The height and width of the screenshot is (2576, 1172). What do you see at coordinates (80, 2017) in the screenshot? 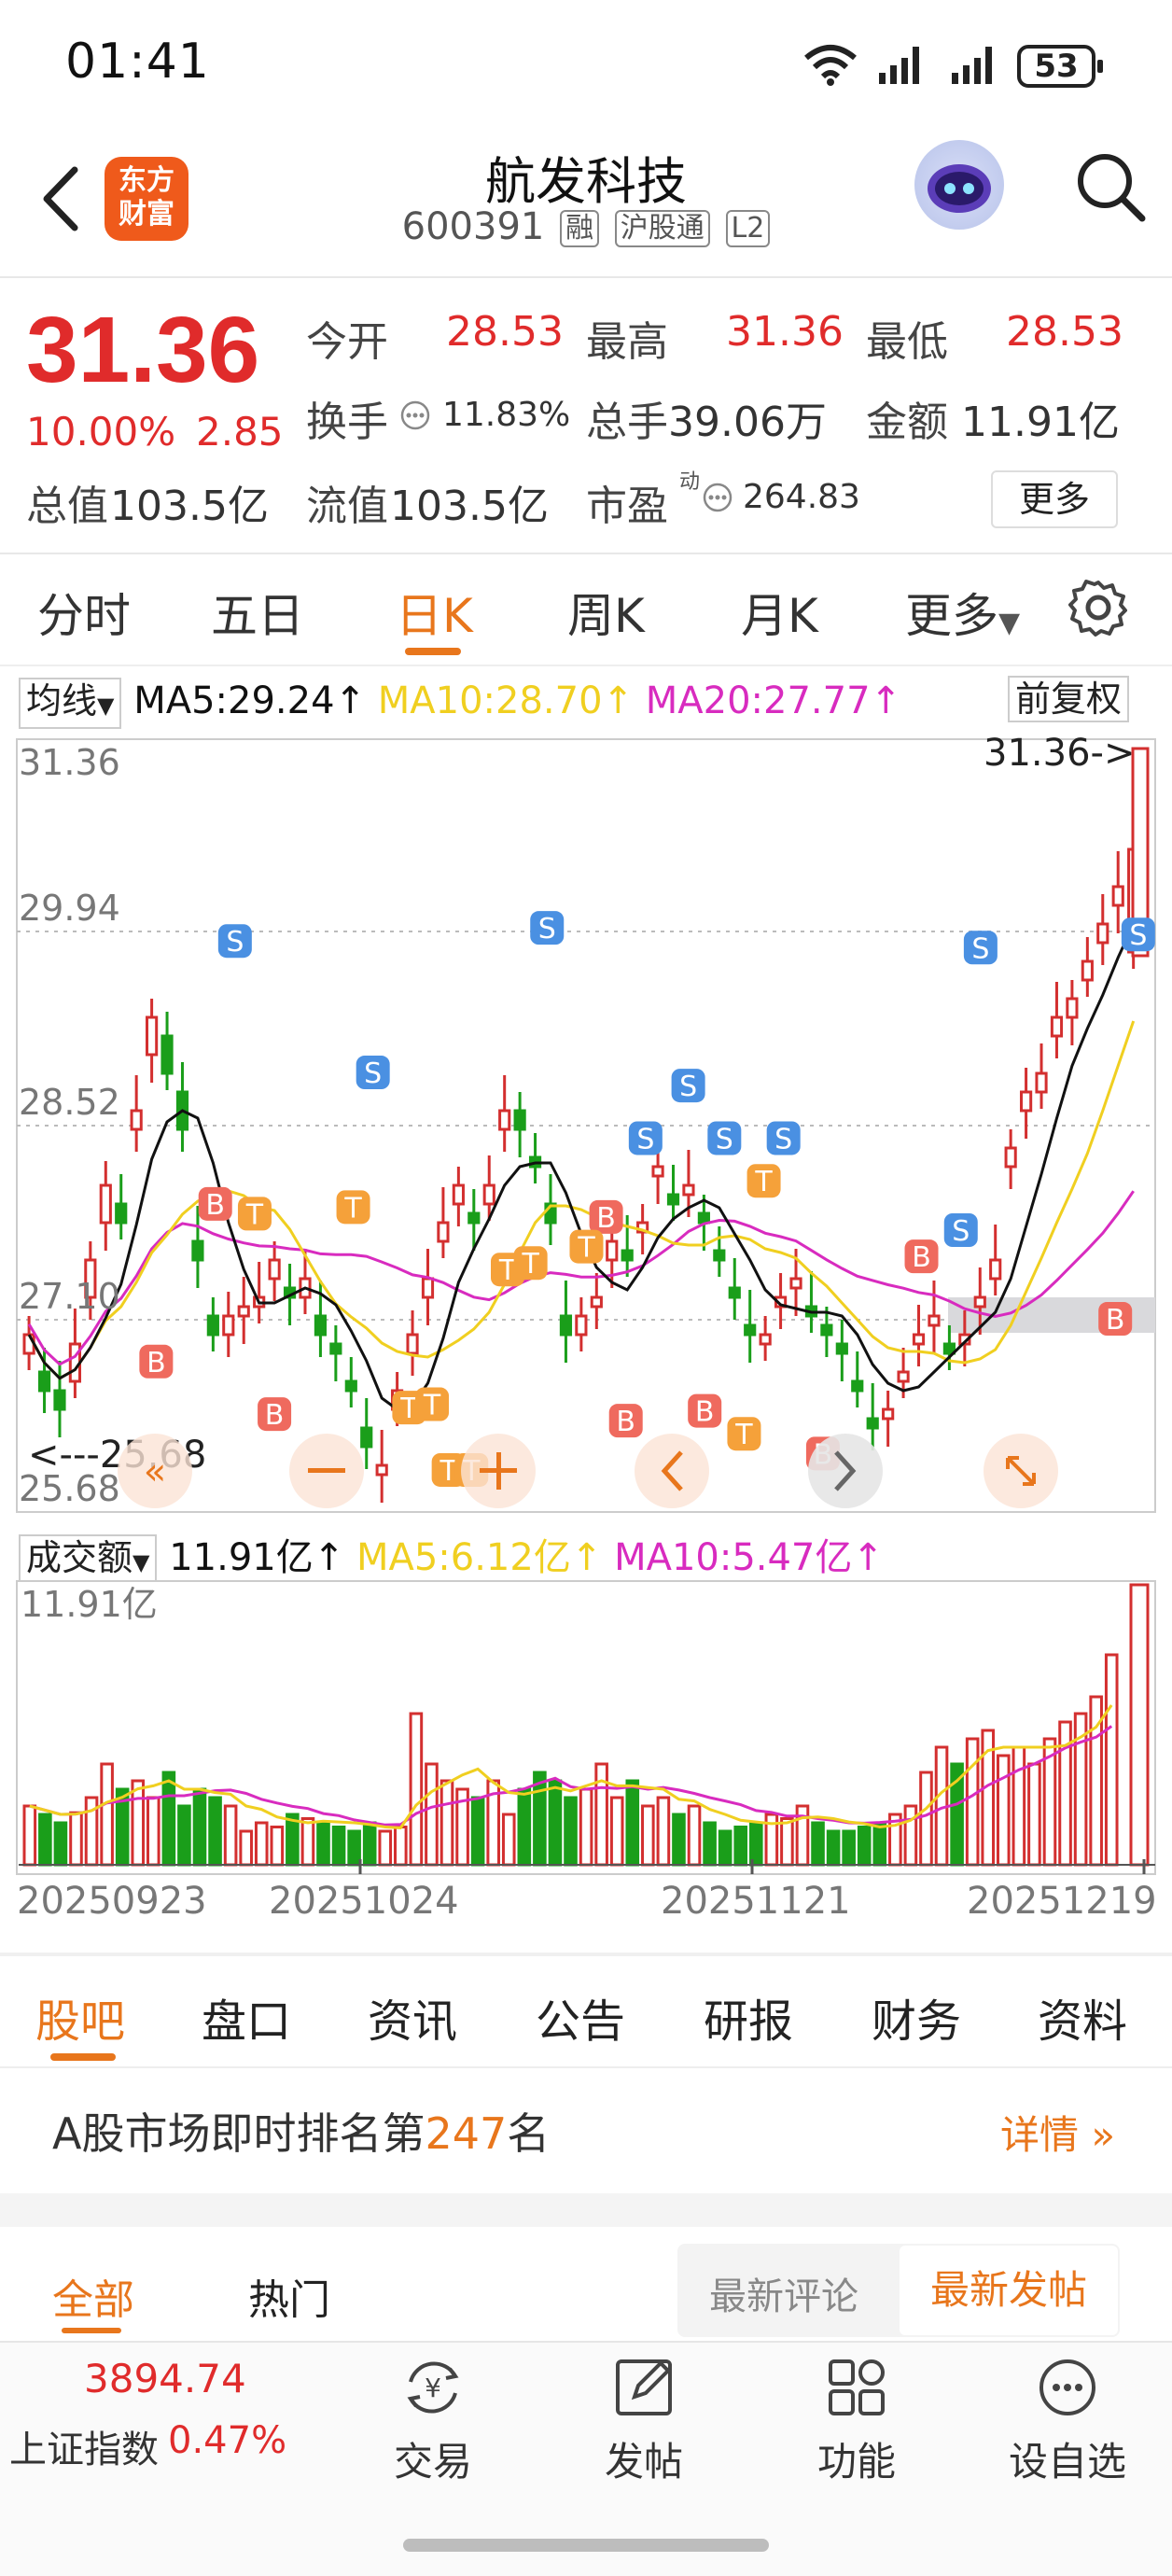
I see `tab-guba: 股吧` at bounding box center [80, 2017].